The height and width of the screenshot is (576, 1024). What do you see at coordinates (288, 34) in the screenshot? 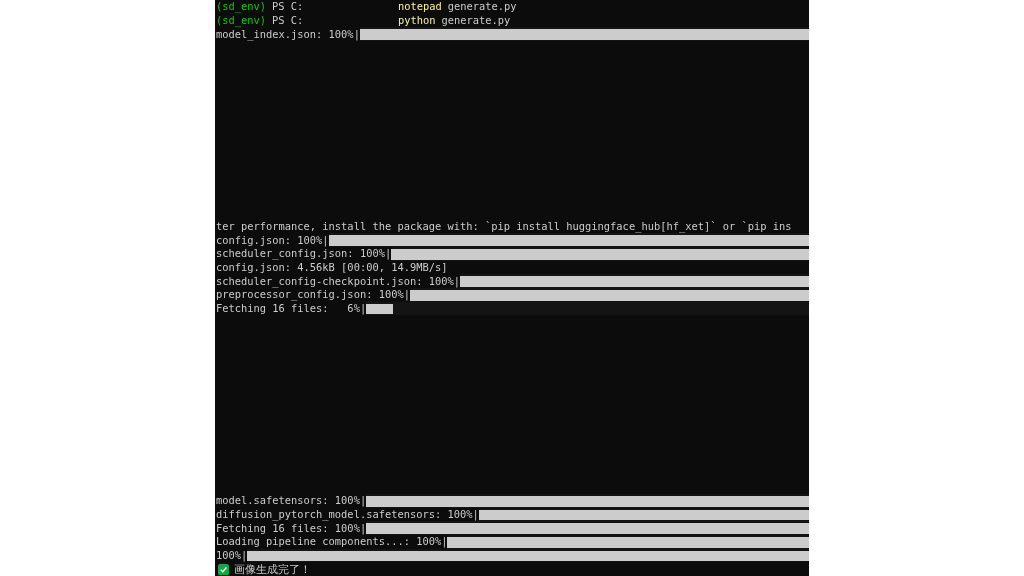
I see `progress-label: model_index.json: 100%|` at bounding box center [288, 34].